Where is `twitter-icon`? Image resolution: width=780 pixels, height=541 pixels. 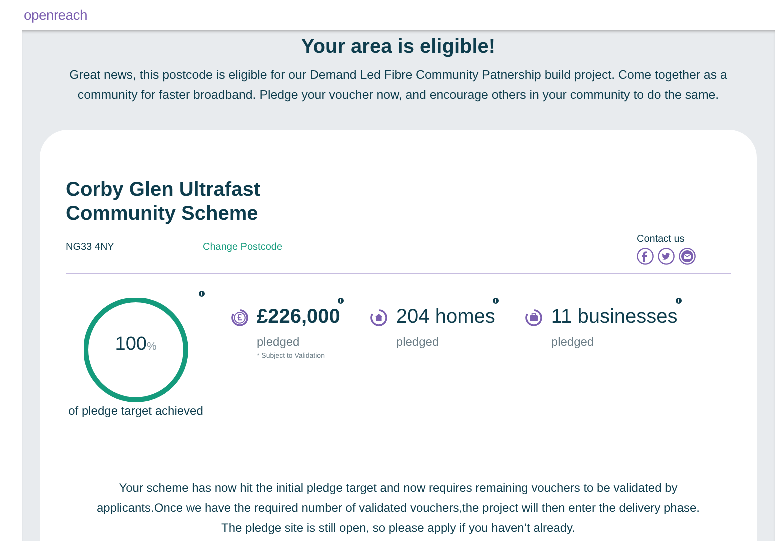
twitter-icon is located at coordinates (666, 256).